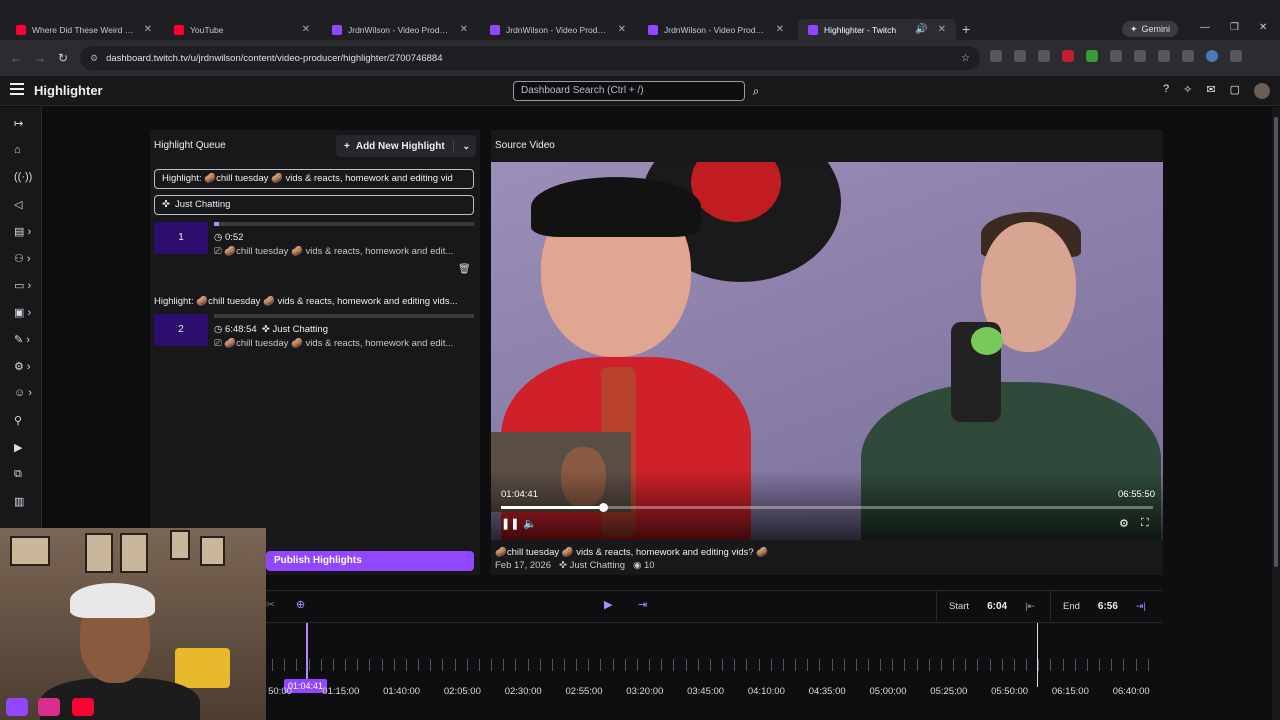  I want to click on bookmark-star-icon: ☆, so click(965, 58).